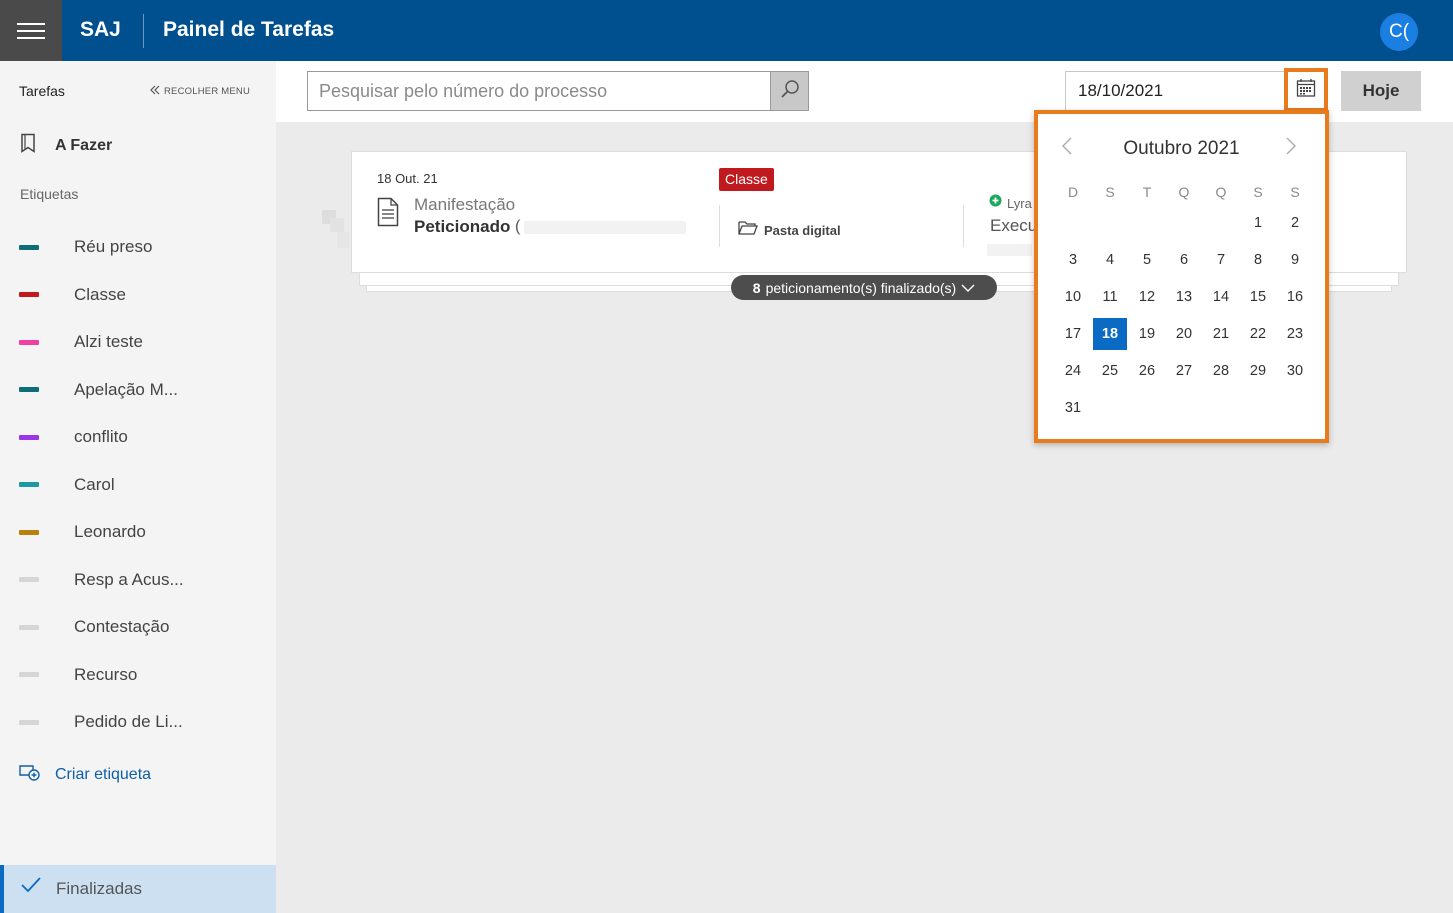 This screenshot has width=1453, height=913. I want to click on sidebar-tag-item: Recurso, so click(138, 675).